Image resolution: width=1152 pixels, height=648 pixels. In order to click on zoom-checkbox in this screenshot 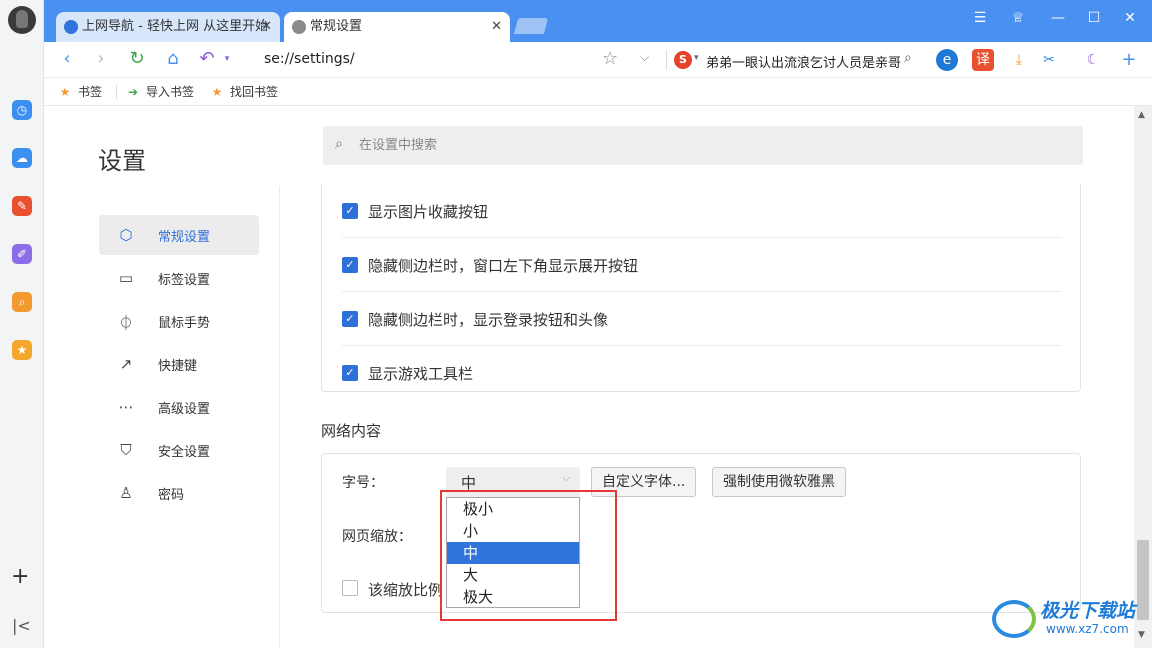, I will do `click(350, 588)`.